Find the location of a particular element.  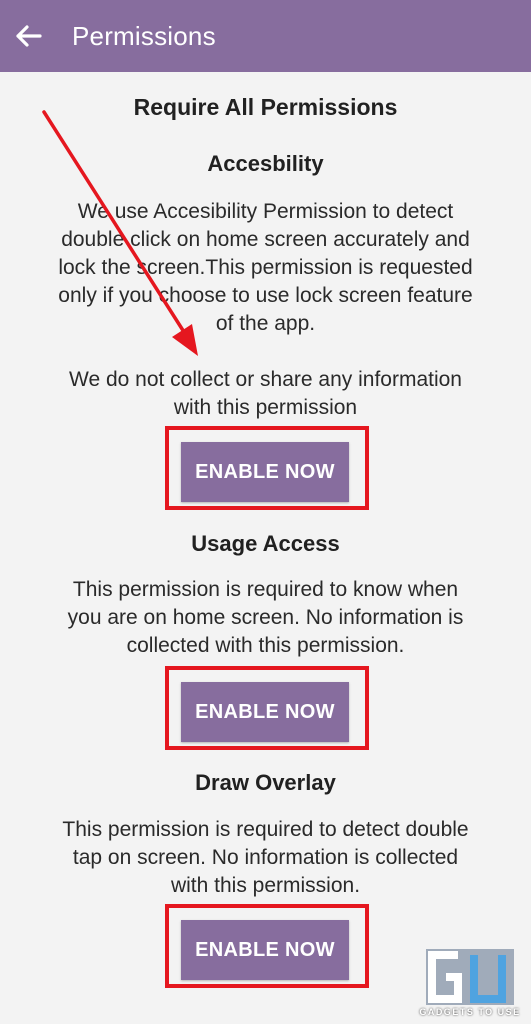

section-title-usage-access: Usage Access is located at coordinates (265, 543).